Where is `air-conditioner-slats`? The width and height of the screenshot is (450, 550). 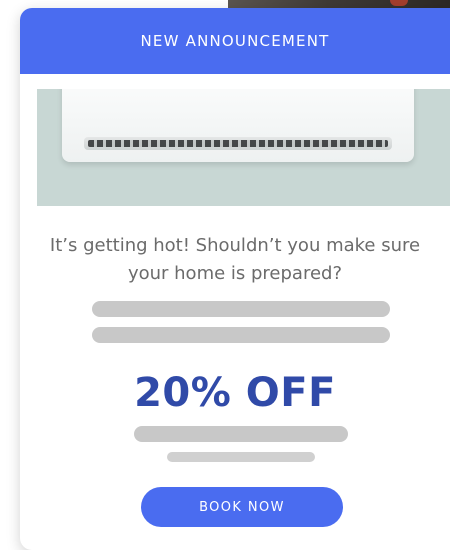 air-conditioner-slats is located at coordinates (238, 143).